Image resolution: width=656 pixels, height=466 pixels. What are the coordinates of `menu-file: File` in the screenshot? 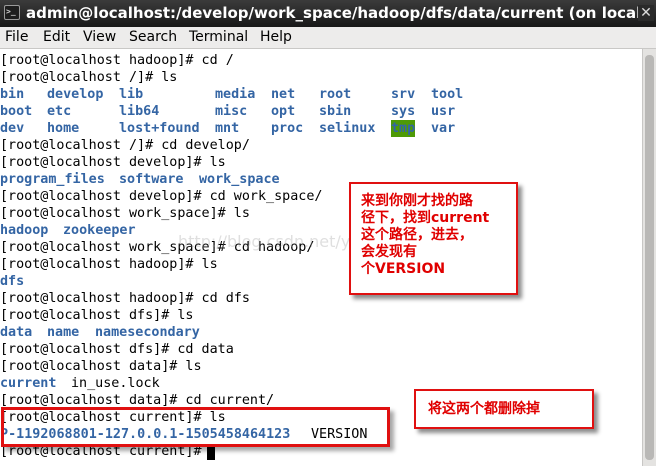 It's located at (16, 37).